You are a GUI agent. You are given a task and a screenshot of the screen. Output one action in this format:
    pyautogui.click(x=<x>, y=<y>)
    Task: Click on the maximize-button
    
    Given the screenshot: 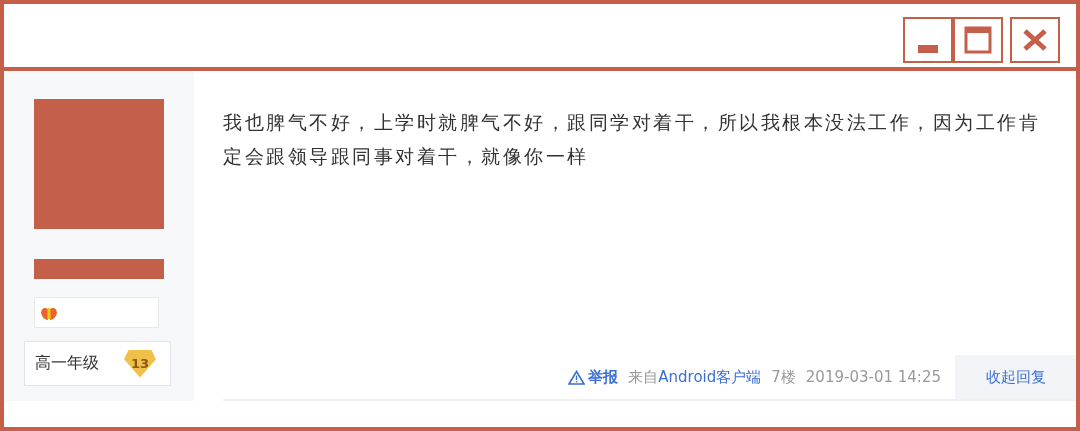 What is the action you would take?
    pyautogui.click(x=978, y=39)
    